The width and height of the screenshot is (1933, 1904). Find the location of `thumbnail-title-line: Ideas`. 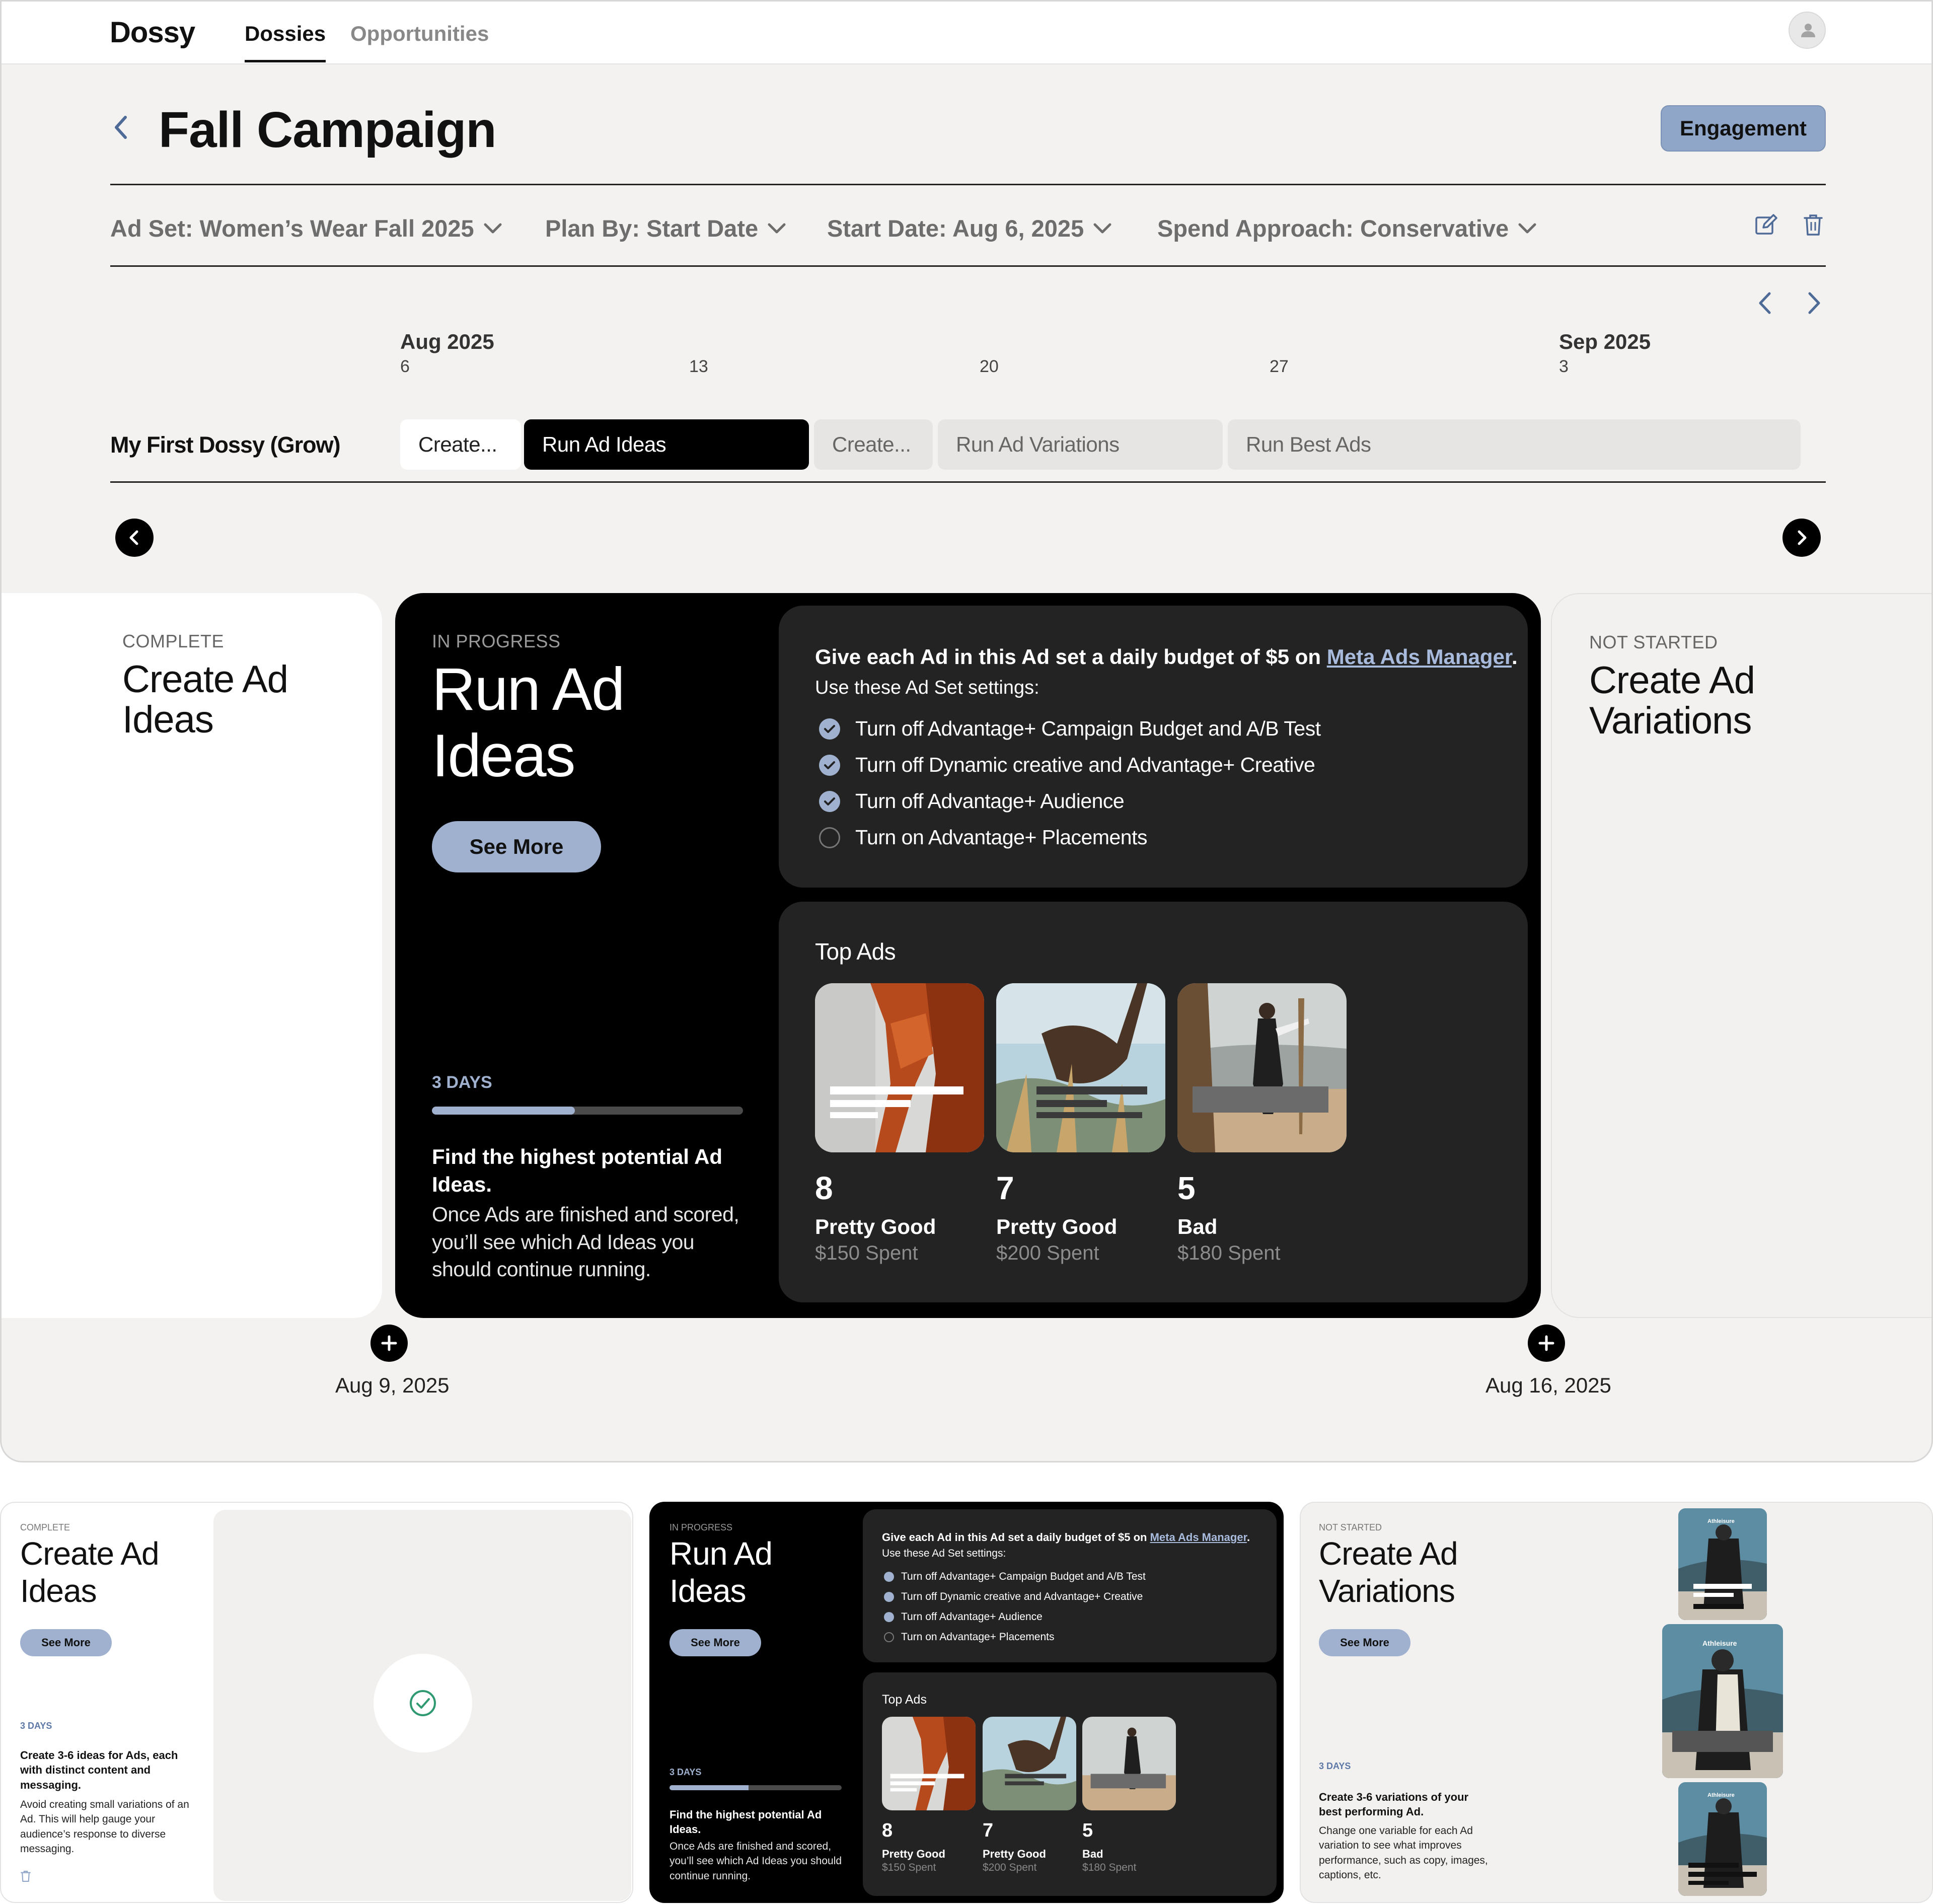

thumbnail-title-line: Ideas is located at coordinates (708, 1590).